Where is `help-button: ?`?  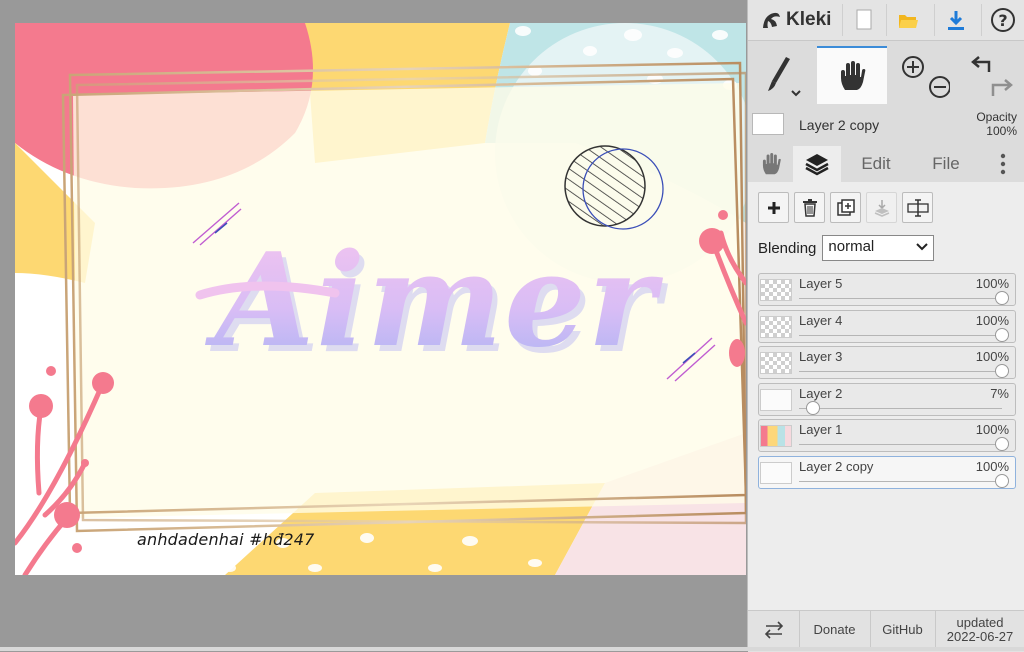
help-button: ? is located at coordinates (1002, 20).